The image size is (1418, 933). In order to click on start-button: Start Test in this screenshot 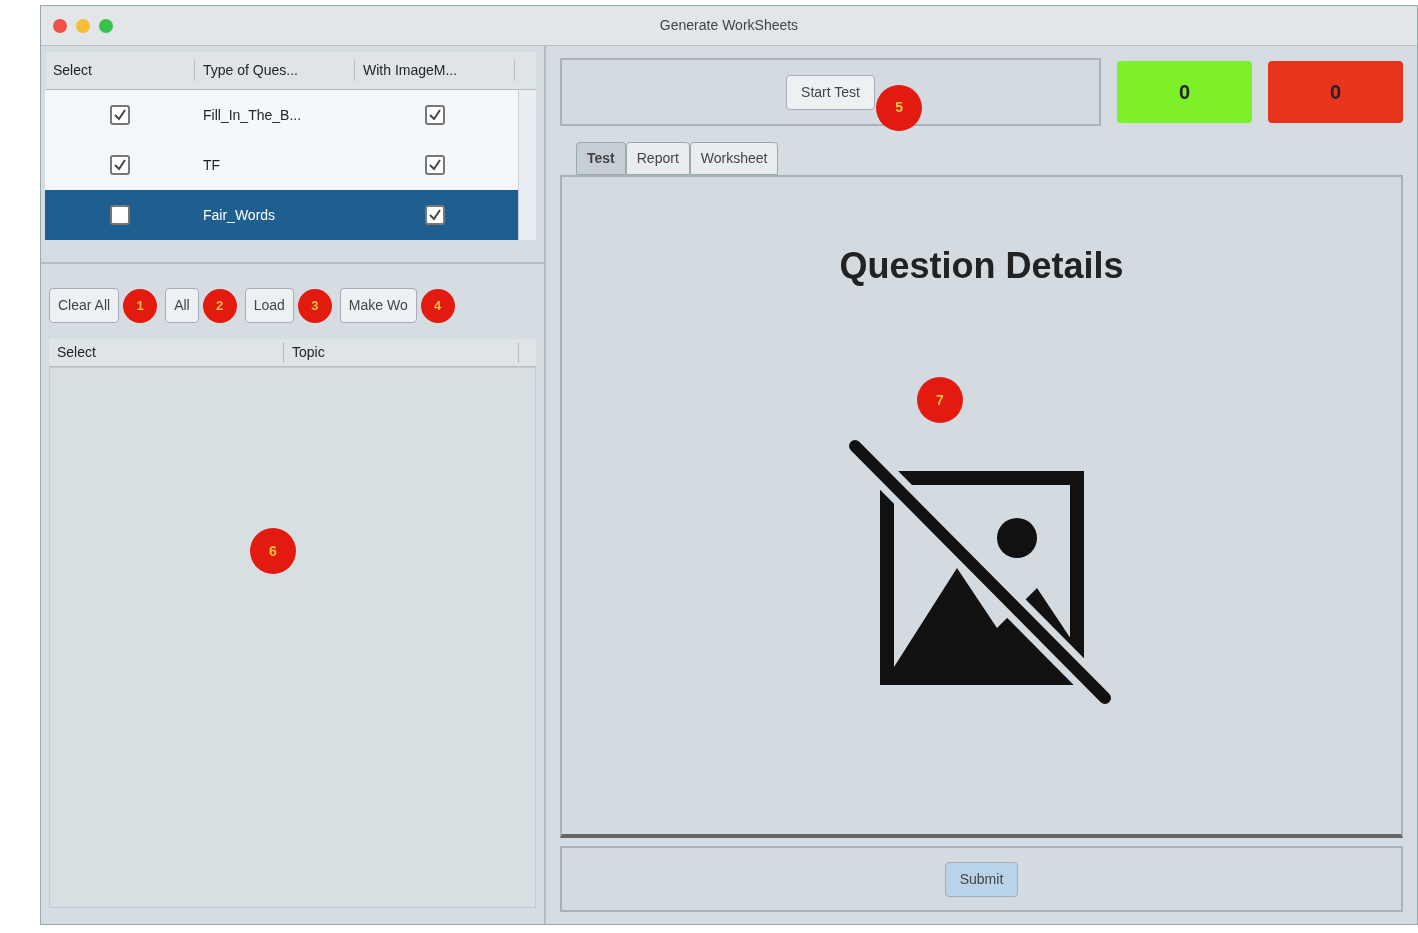, I will do `click(830, 92)`.